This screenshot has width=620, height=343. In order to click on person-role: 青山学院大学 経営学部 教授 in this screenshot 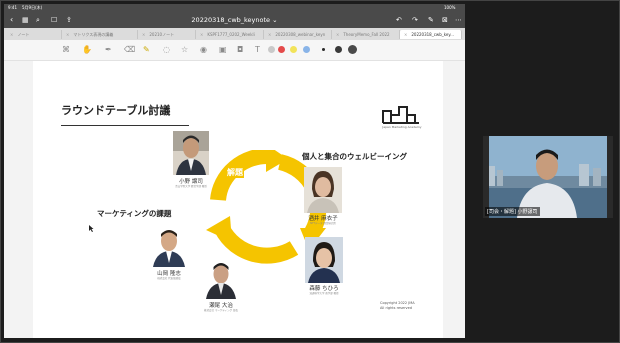, I will do `click(191, 186)`.